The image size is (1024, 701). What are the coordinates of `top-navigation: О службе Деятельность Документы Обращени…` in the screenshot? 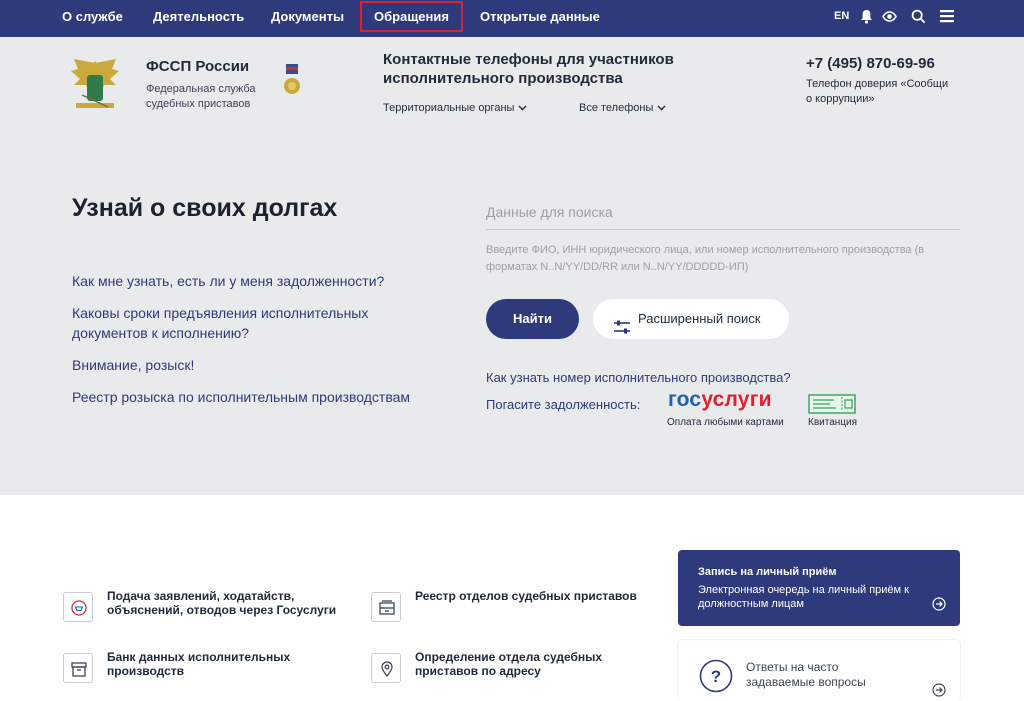 It's located at (512, 18).